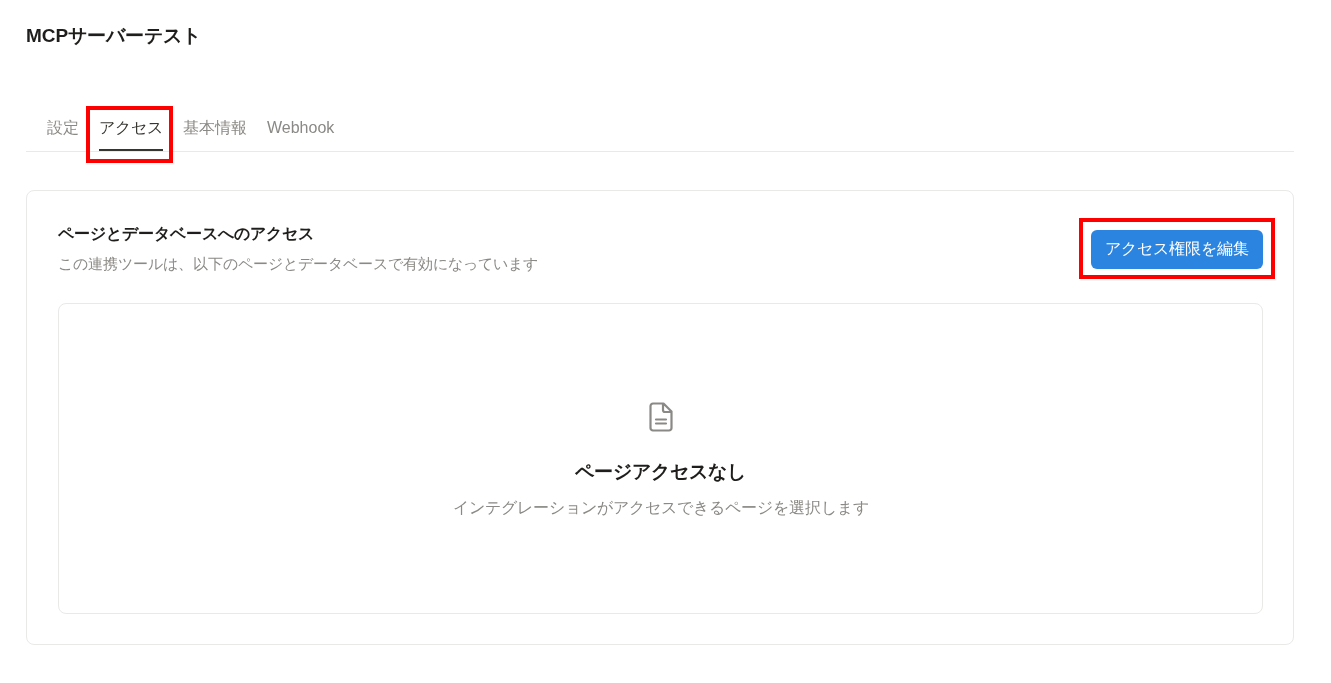  What do you see at coordinates (1177, 249) in the screenshot?
I see `edit-access-button: アクセス権限を編集` at bounding box center [1177, 249].